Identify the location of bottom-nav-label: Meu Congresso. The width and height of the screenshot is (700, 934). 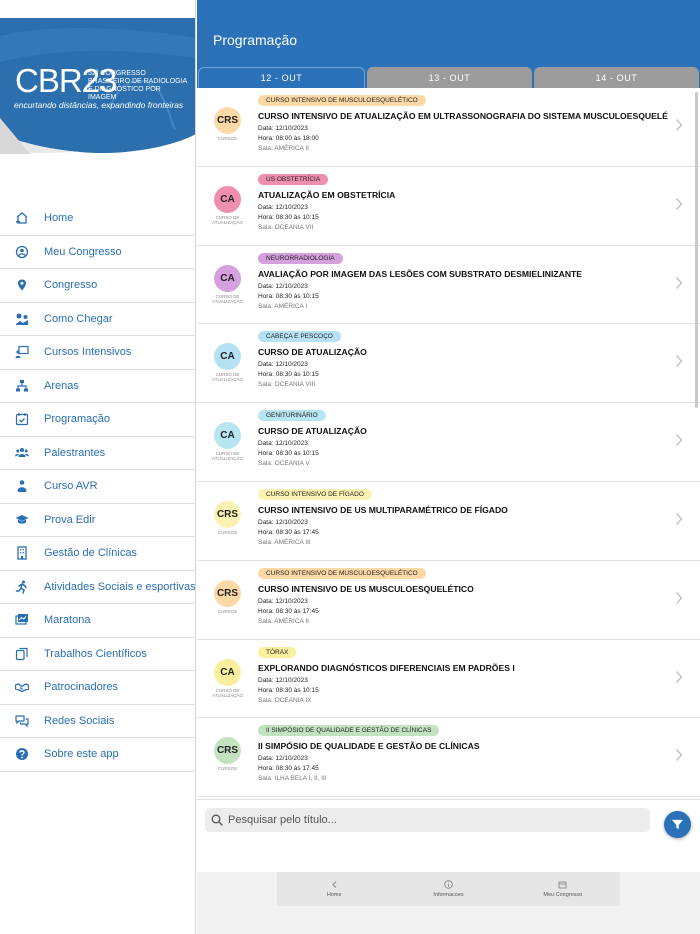
(563, 895).